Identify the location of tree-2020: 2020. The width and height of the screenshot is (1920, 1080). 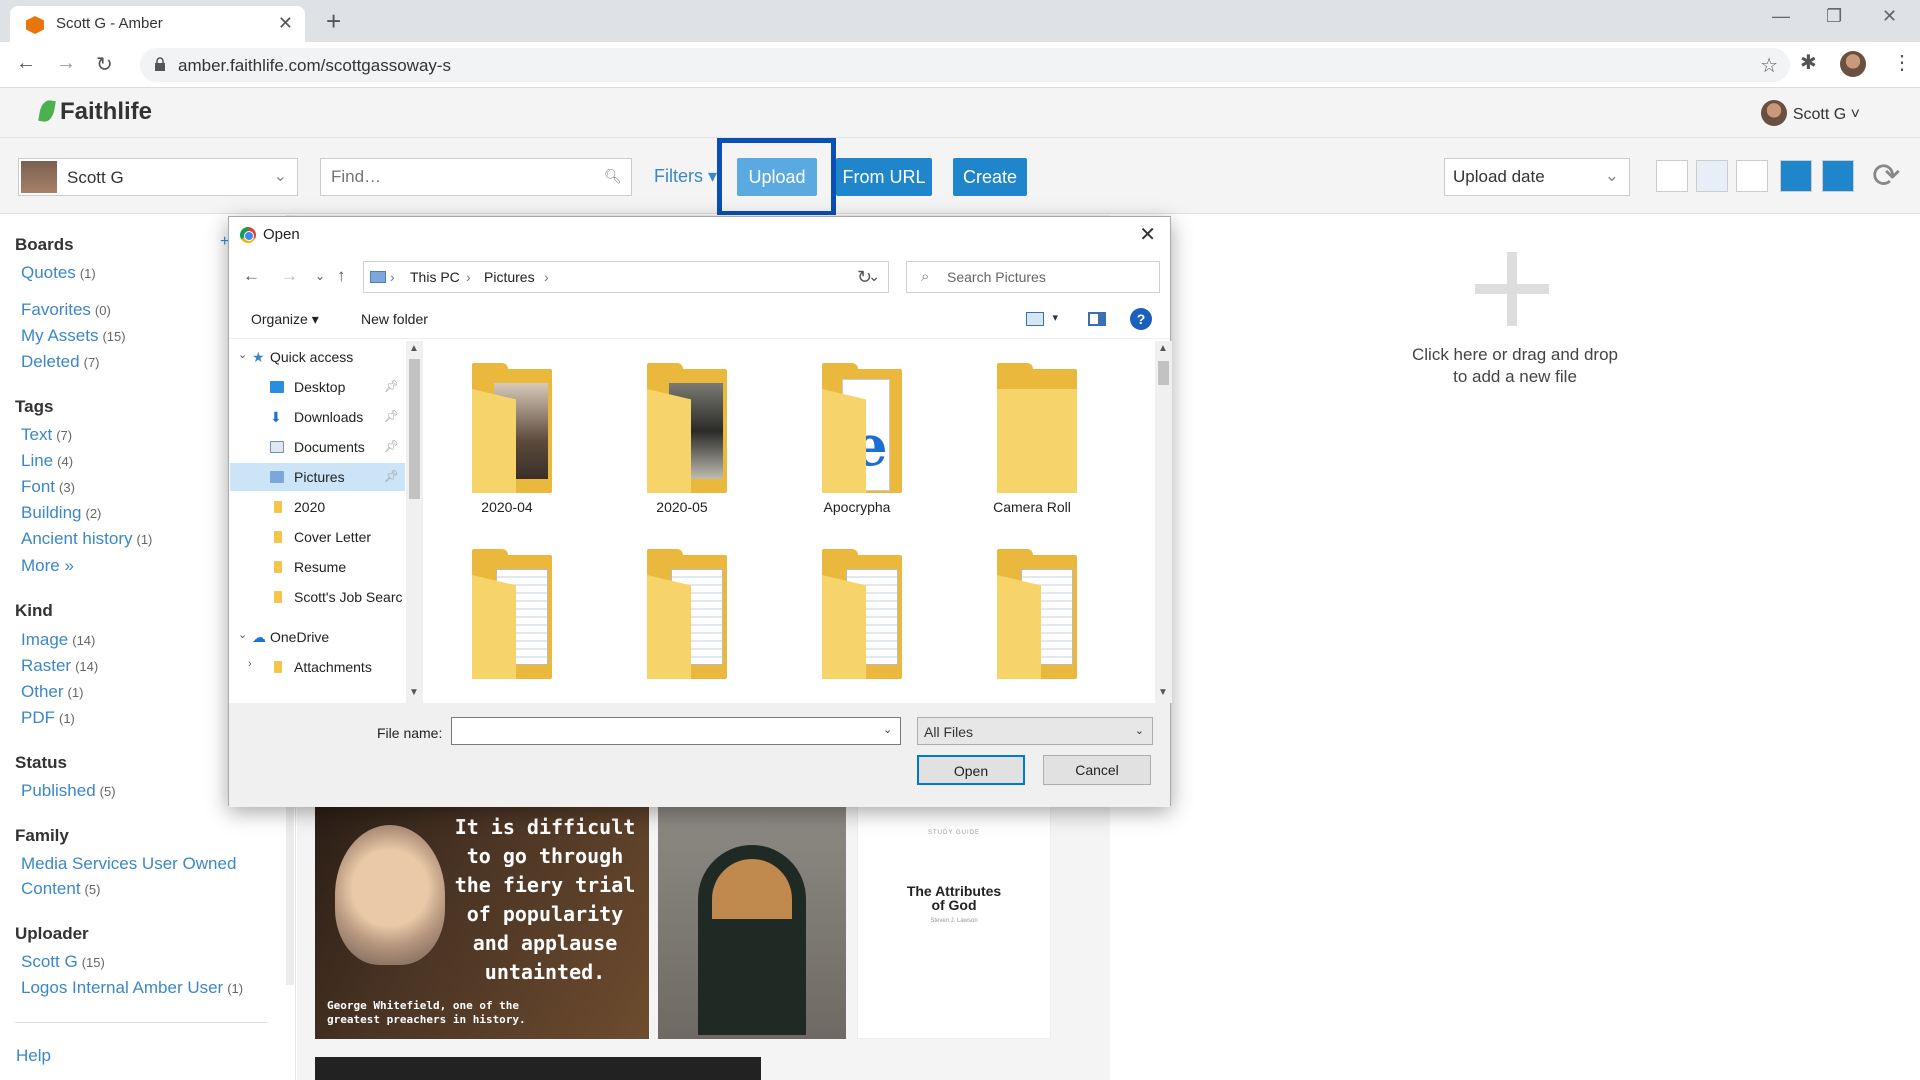
(317, 507).